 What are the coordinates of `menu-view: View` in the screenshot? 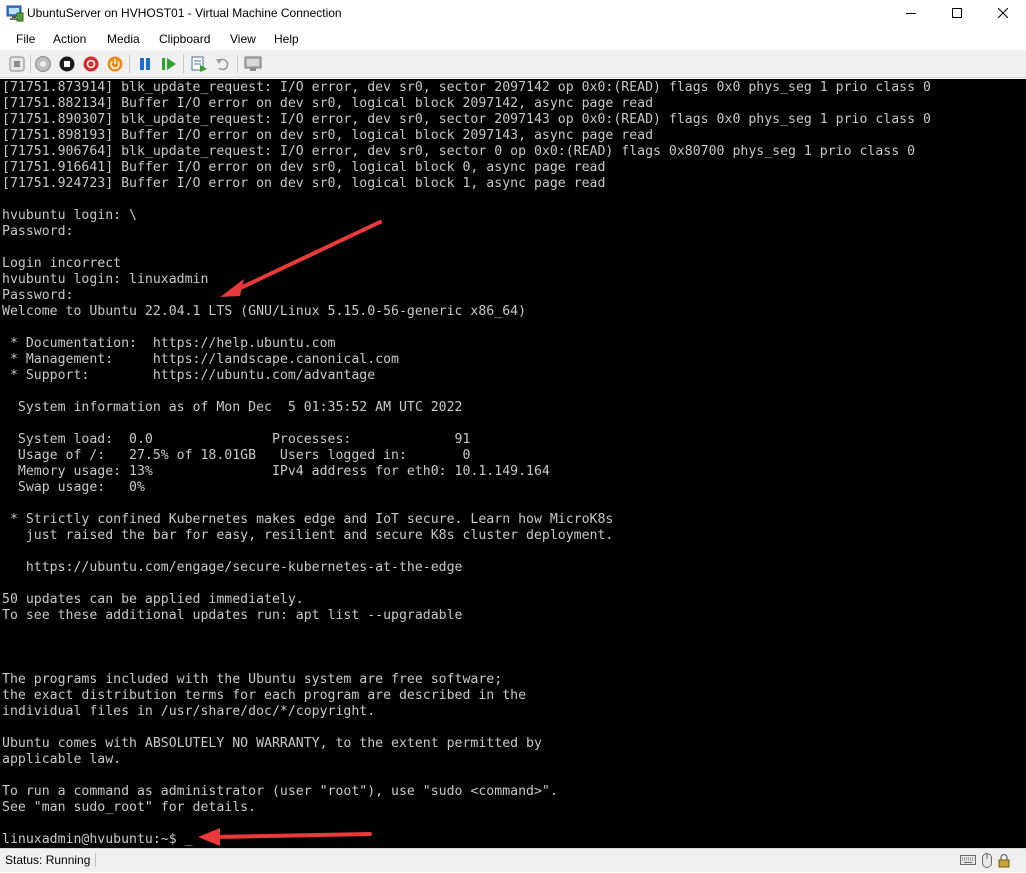 It's located at (243, 39).